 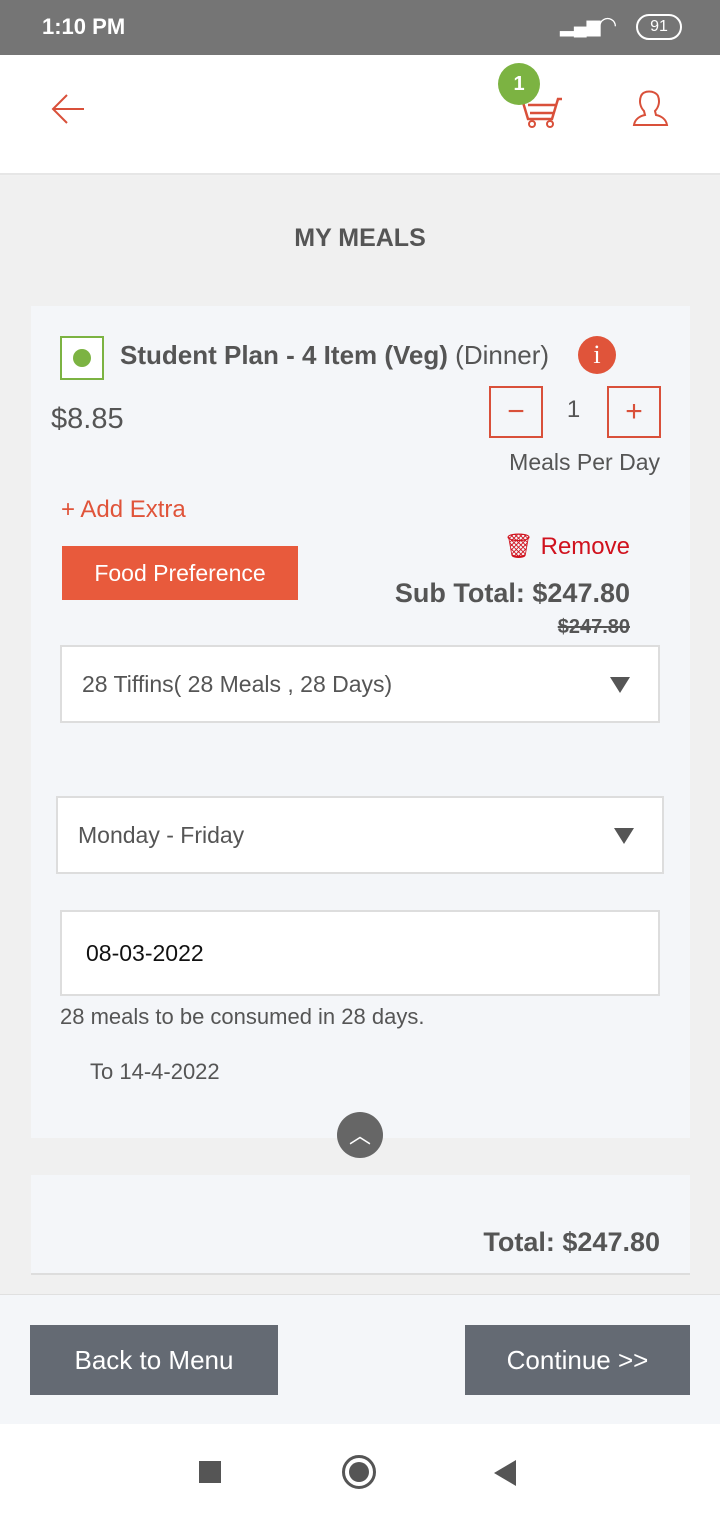 I want to click on decrease-quantity-button: −, so click(x=516, y=412).